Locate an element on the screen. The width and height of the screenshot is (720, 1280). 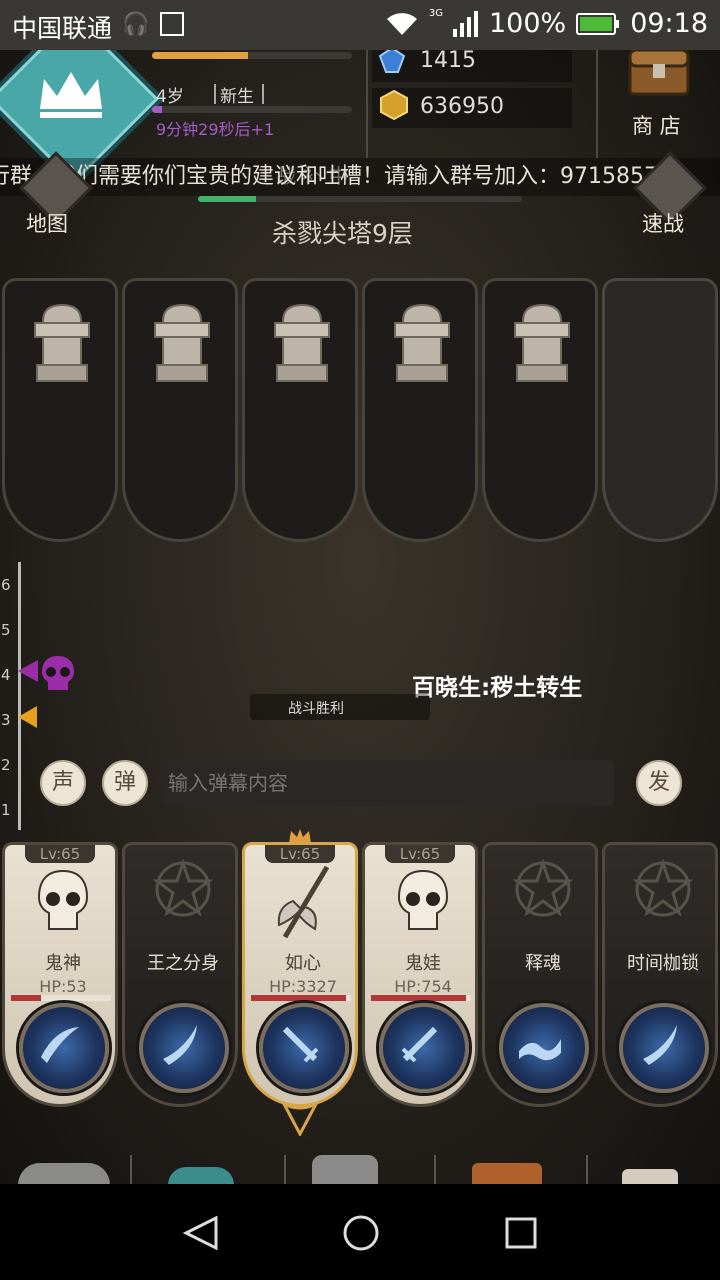
age-label: 4岁 is located at coordinates (170, 97).